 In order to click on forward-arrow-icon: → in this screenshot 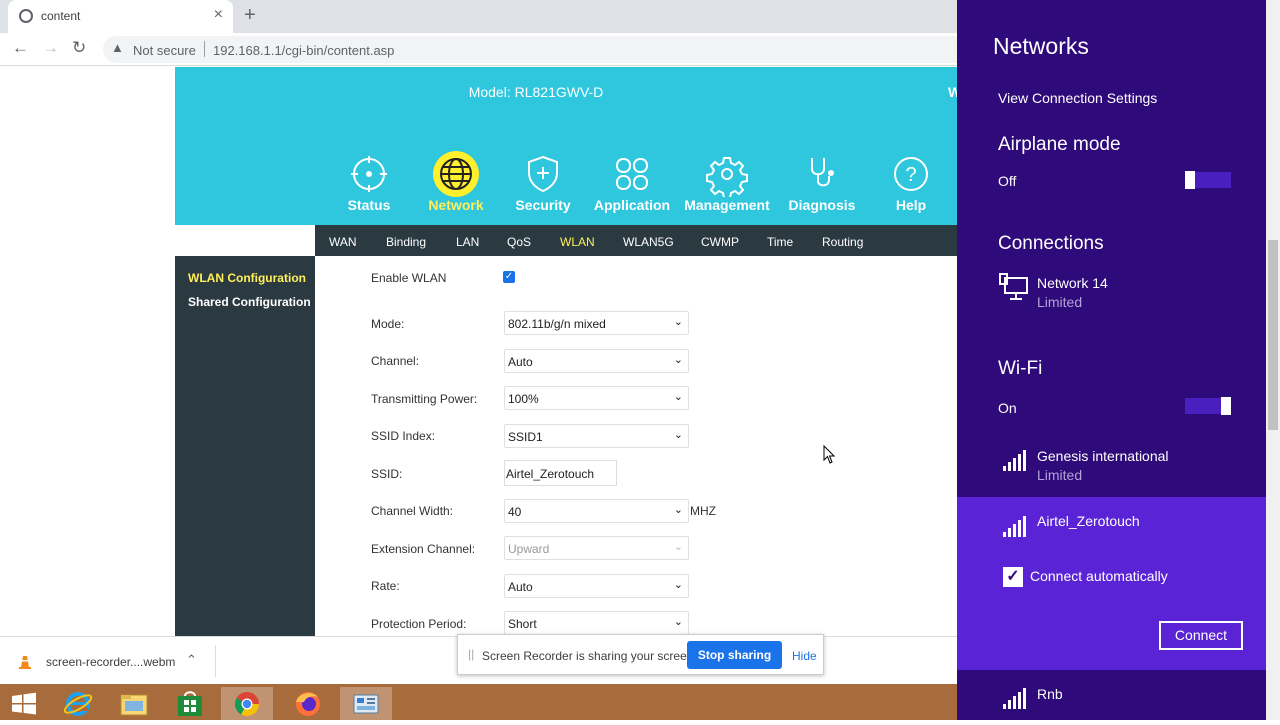, I will do `click(50, 48)`.